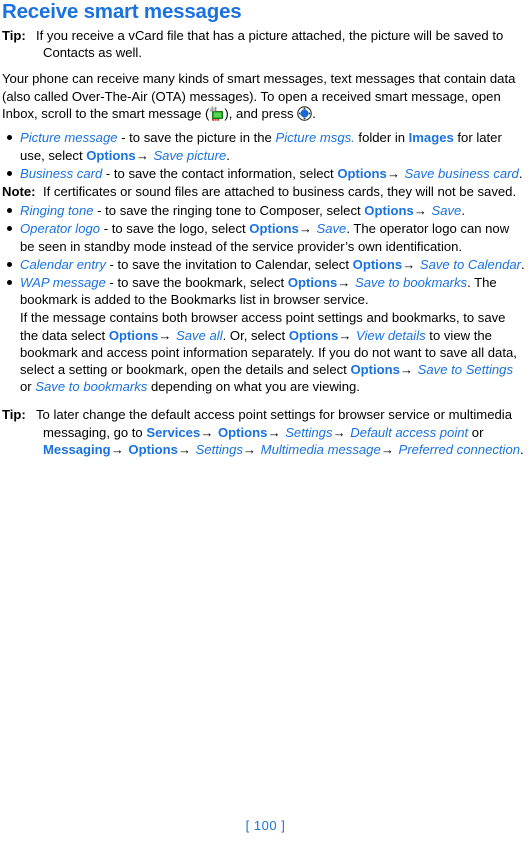 The width and height of the screenshot is (531, 842). I want to click on page-number-footer: [ 100 ], so click(265, 825).